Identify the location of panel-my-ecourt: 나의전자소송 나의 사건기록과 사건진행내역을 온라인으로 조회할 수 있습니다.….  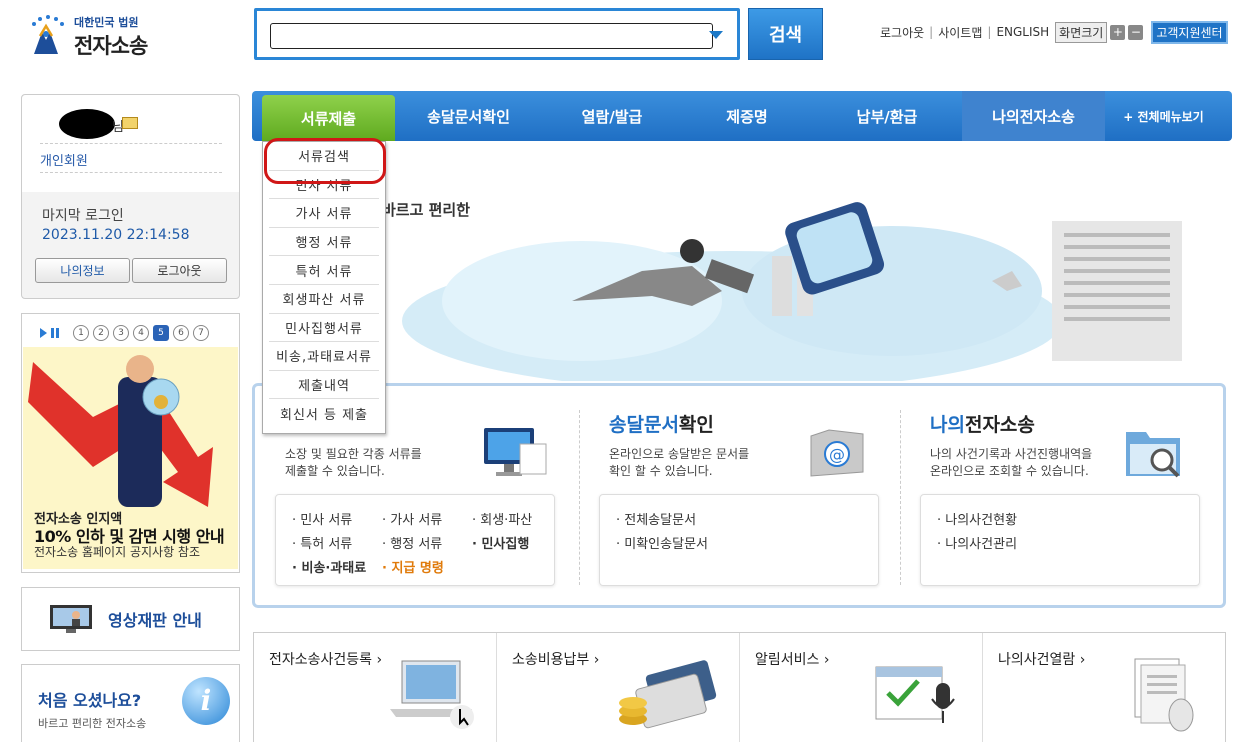
(1060, 495).